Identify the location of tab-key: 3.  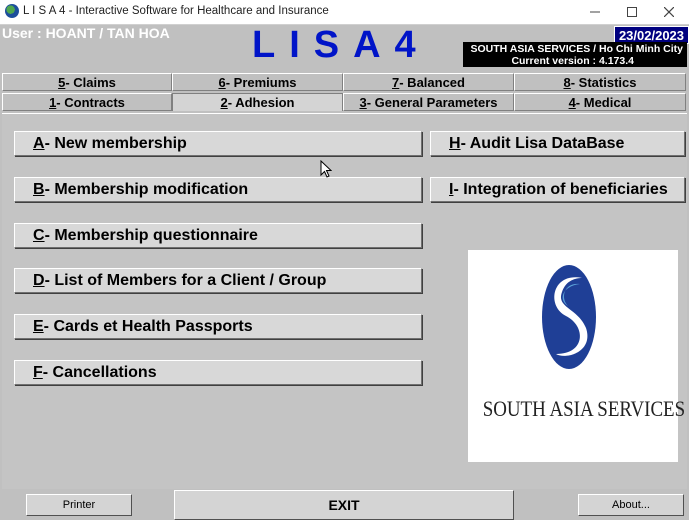
(363, 102).